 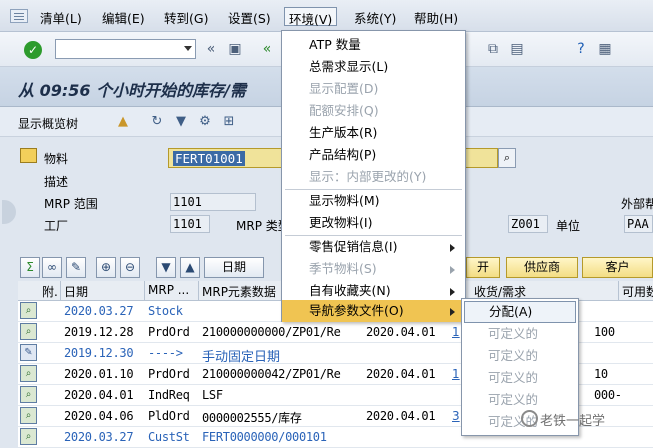 What do you see at coordinates (513, 333) in the screenshot?
I see `submenu-item-definable-1: 可定义的` at bounding box center [513, 333].